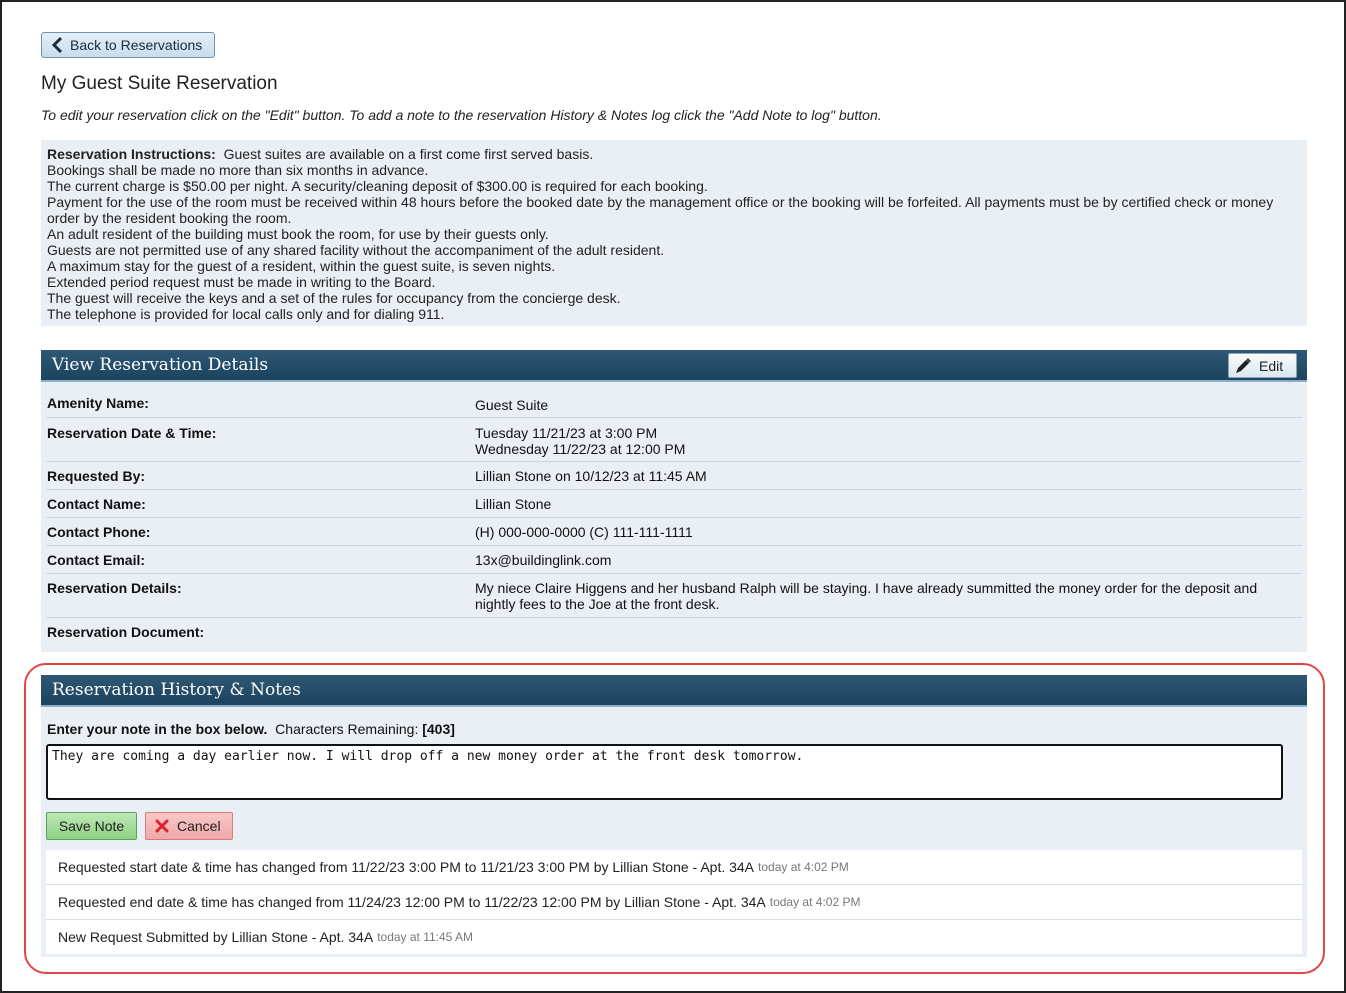 This screenshot has height=993, width=1346. I want to click on reservation-start: Tuesday 11/21/23 at 3:00 PM, so click(566, 433).